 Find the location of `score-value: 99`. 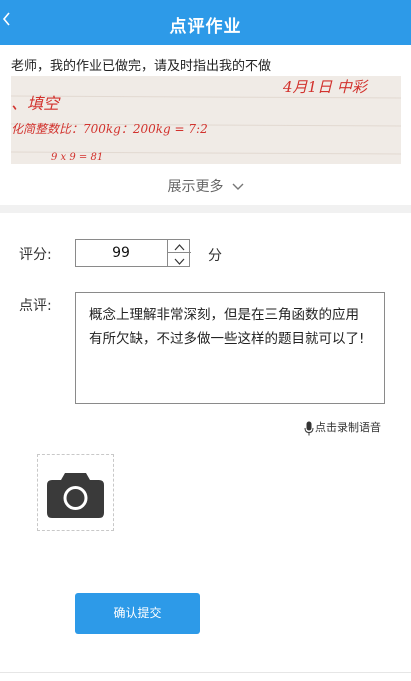

score-value: 99 is located at coordinates (121, 253).